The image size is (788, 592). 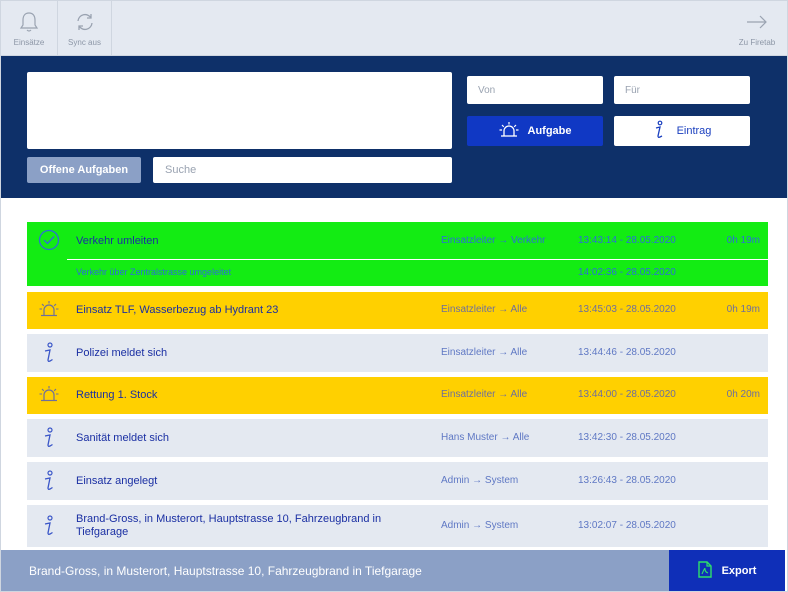 I want to click on entry-route: Einsatzleiter → Verkehr, so click(x=493, y=240).